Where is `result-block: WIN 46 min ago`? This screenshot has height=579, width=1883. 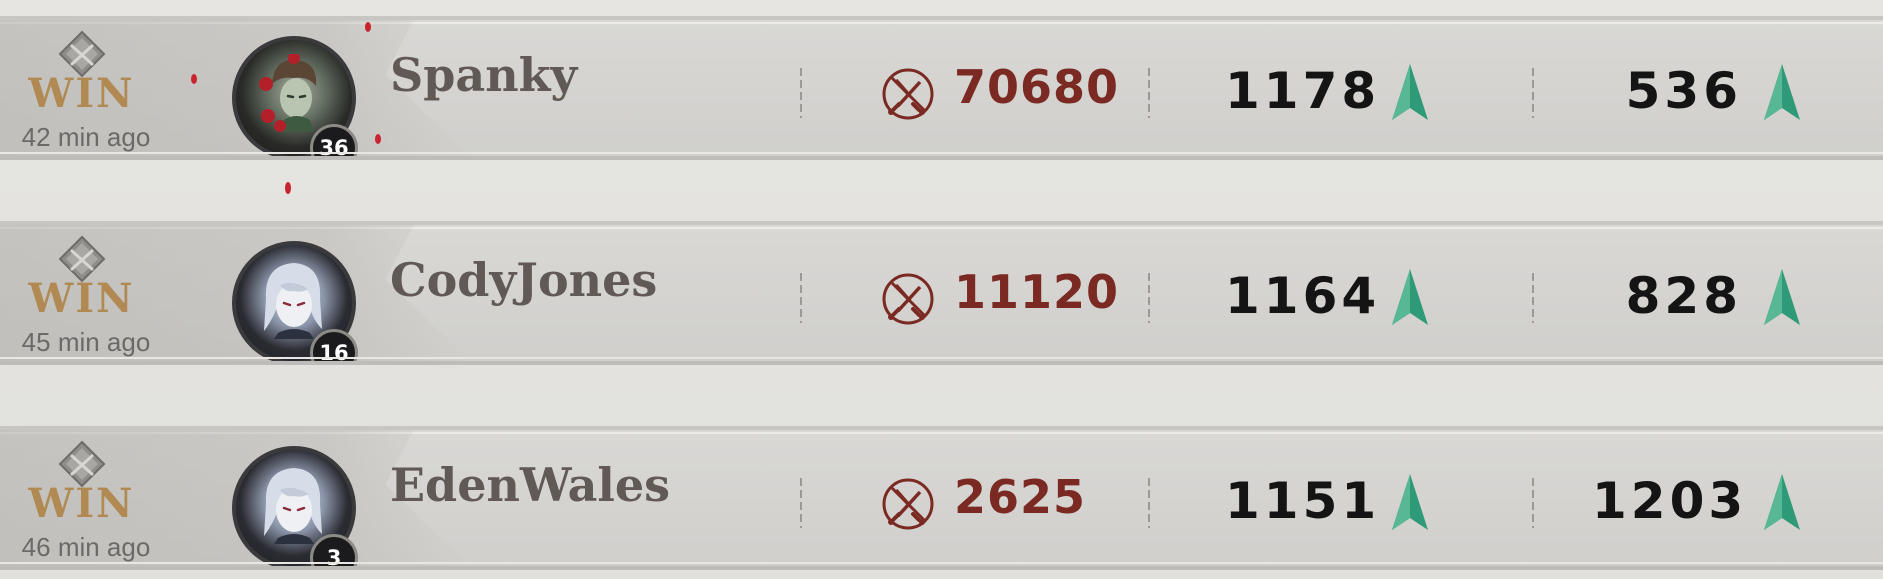
result-block: WIN 46 min ago is located at coordinates (84, 499).